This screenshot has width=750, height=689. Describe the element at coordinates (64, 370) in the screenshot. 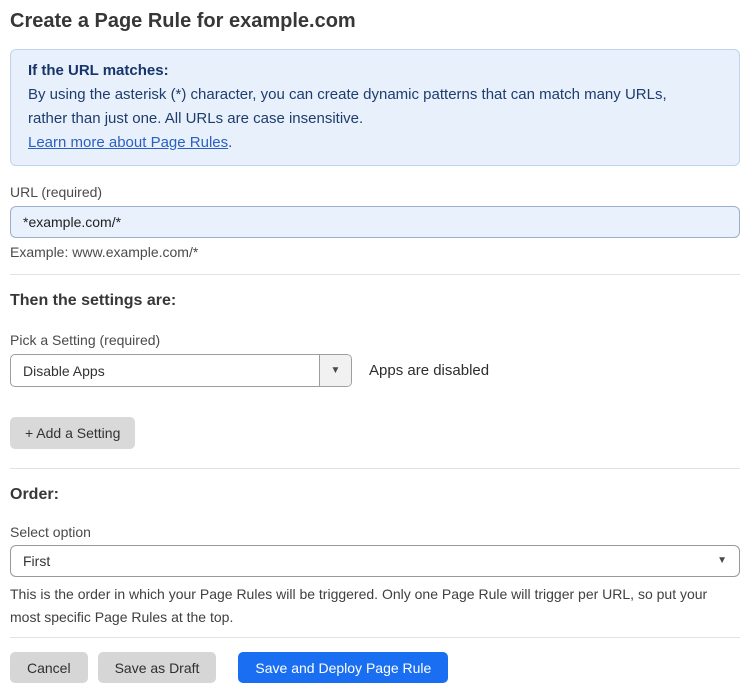

I see `setting-dropdown-value: Disable Apps` at that location.